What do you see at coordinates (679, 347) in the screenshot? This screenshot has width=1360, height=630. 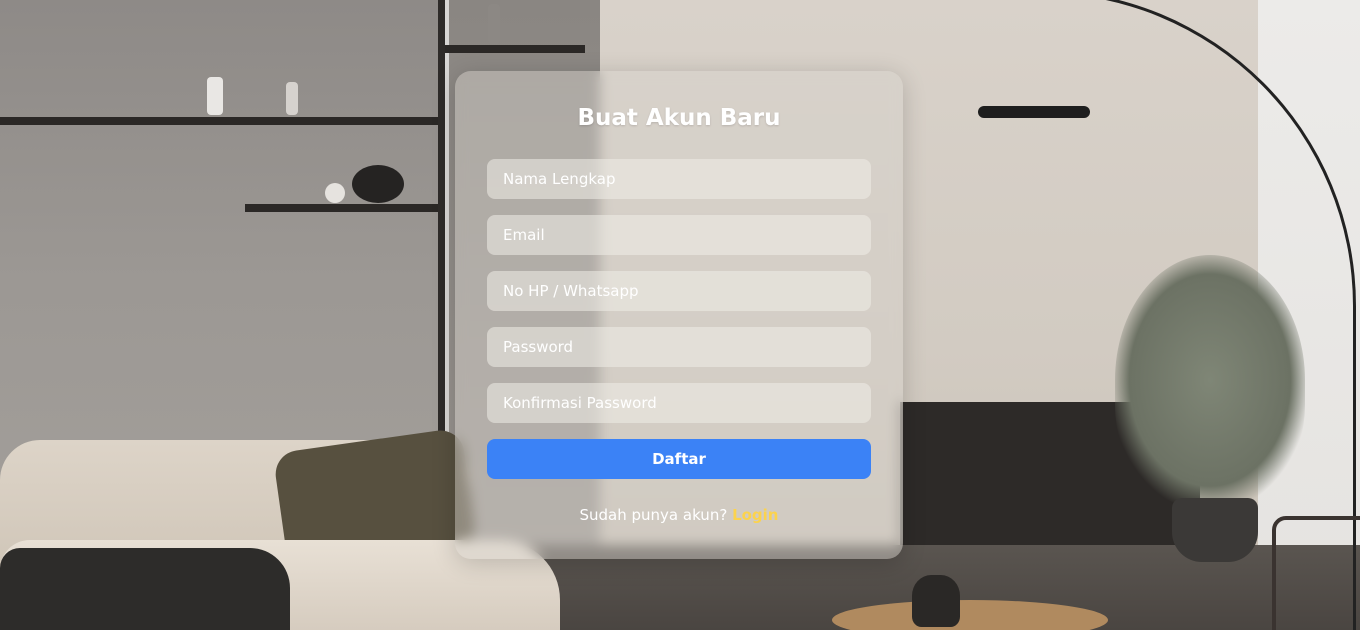 I see `password-input` at bounding box center [679, 347].